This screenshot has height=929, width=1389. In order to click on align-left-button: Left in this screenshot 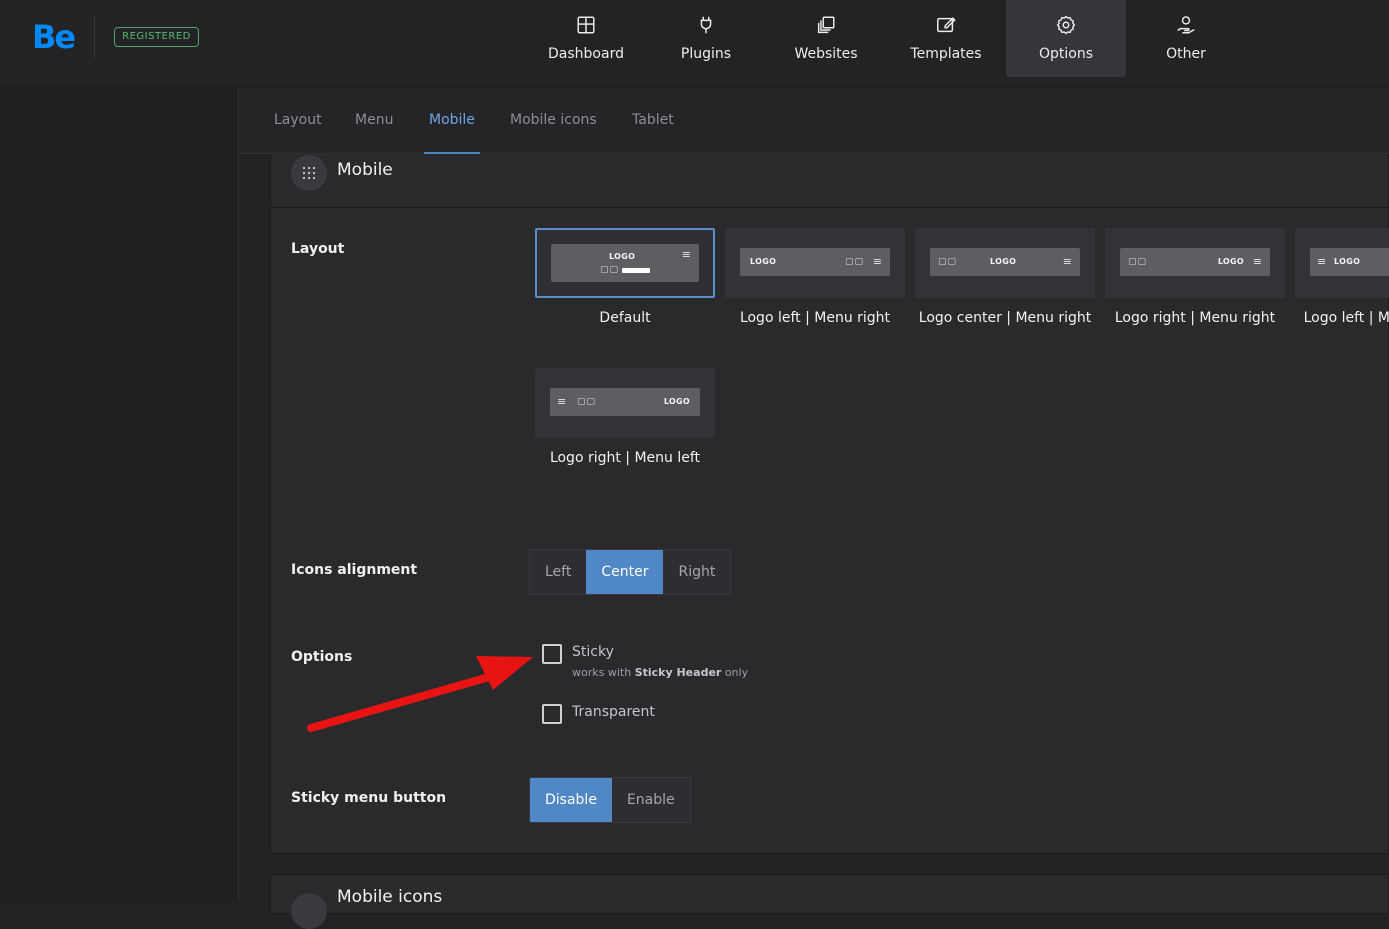, I will do `click(558, 572)`.